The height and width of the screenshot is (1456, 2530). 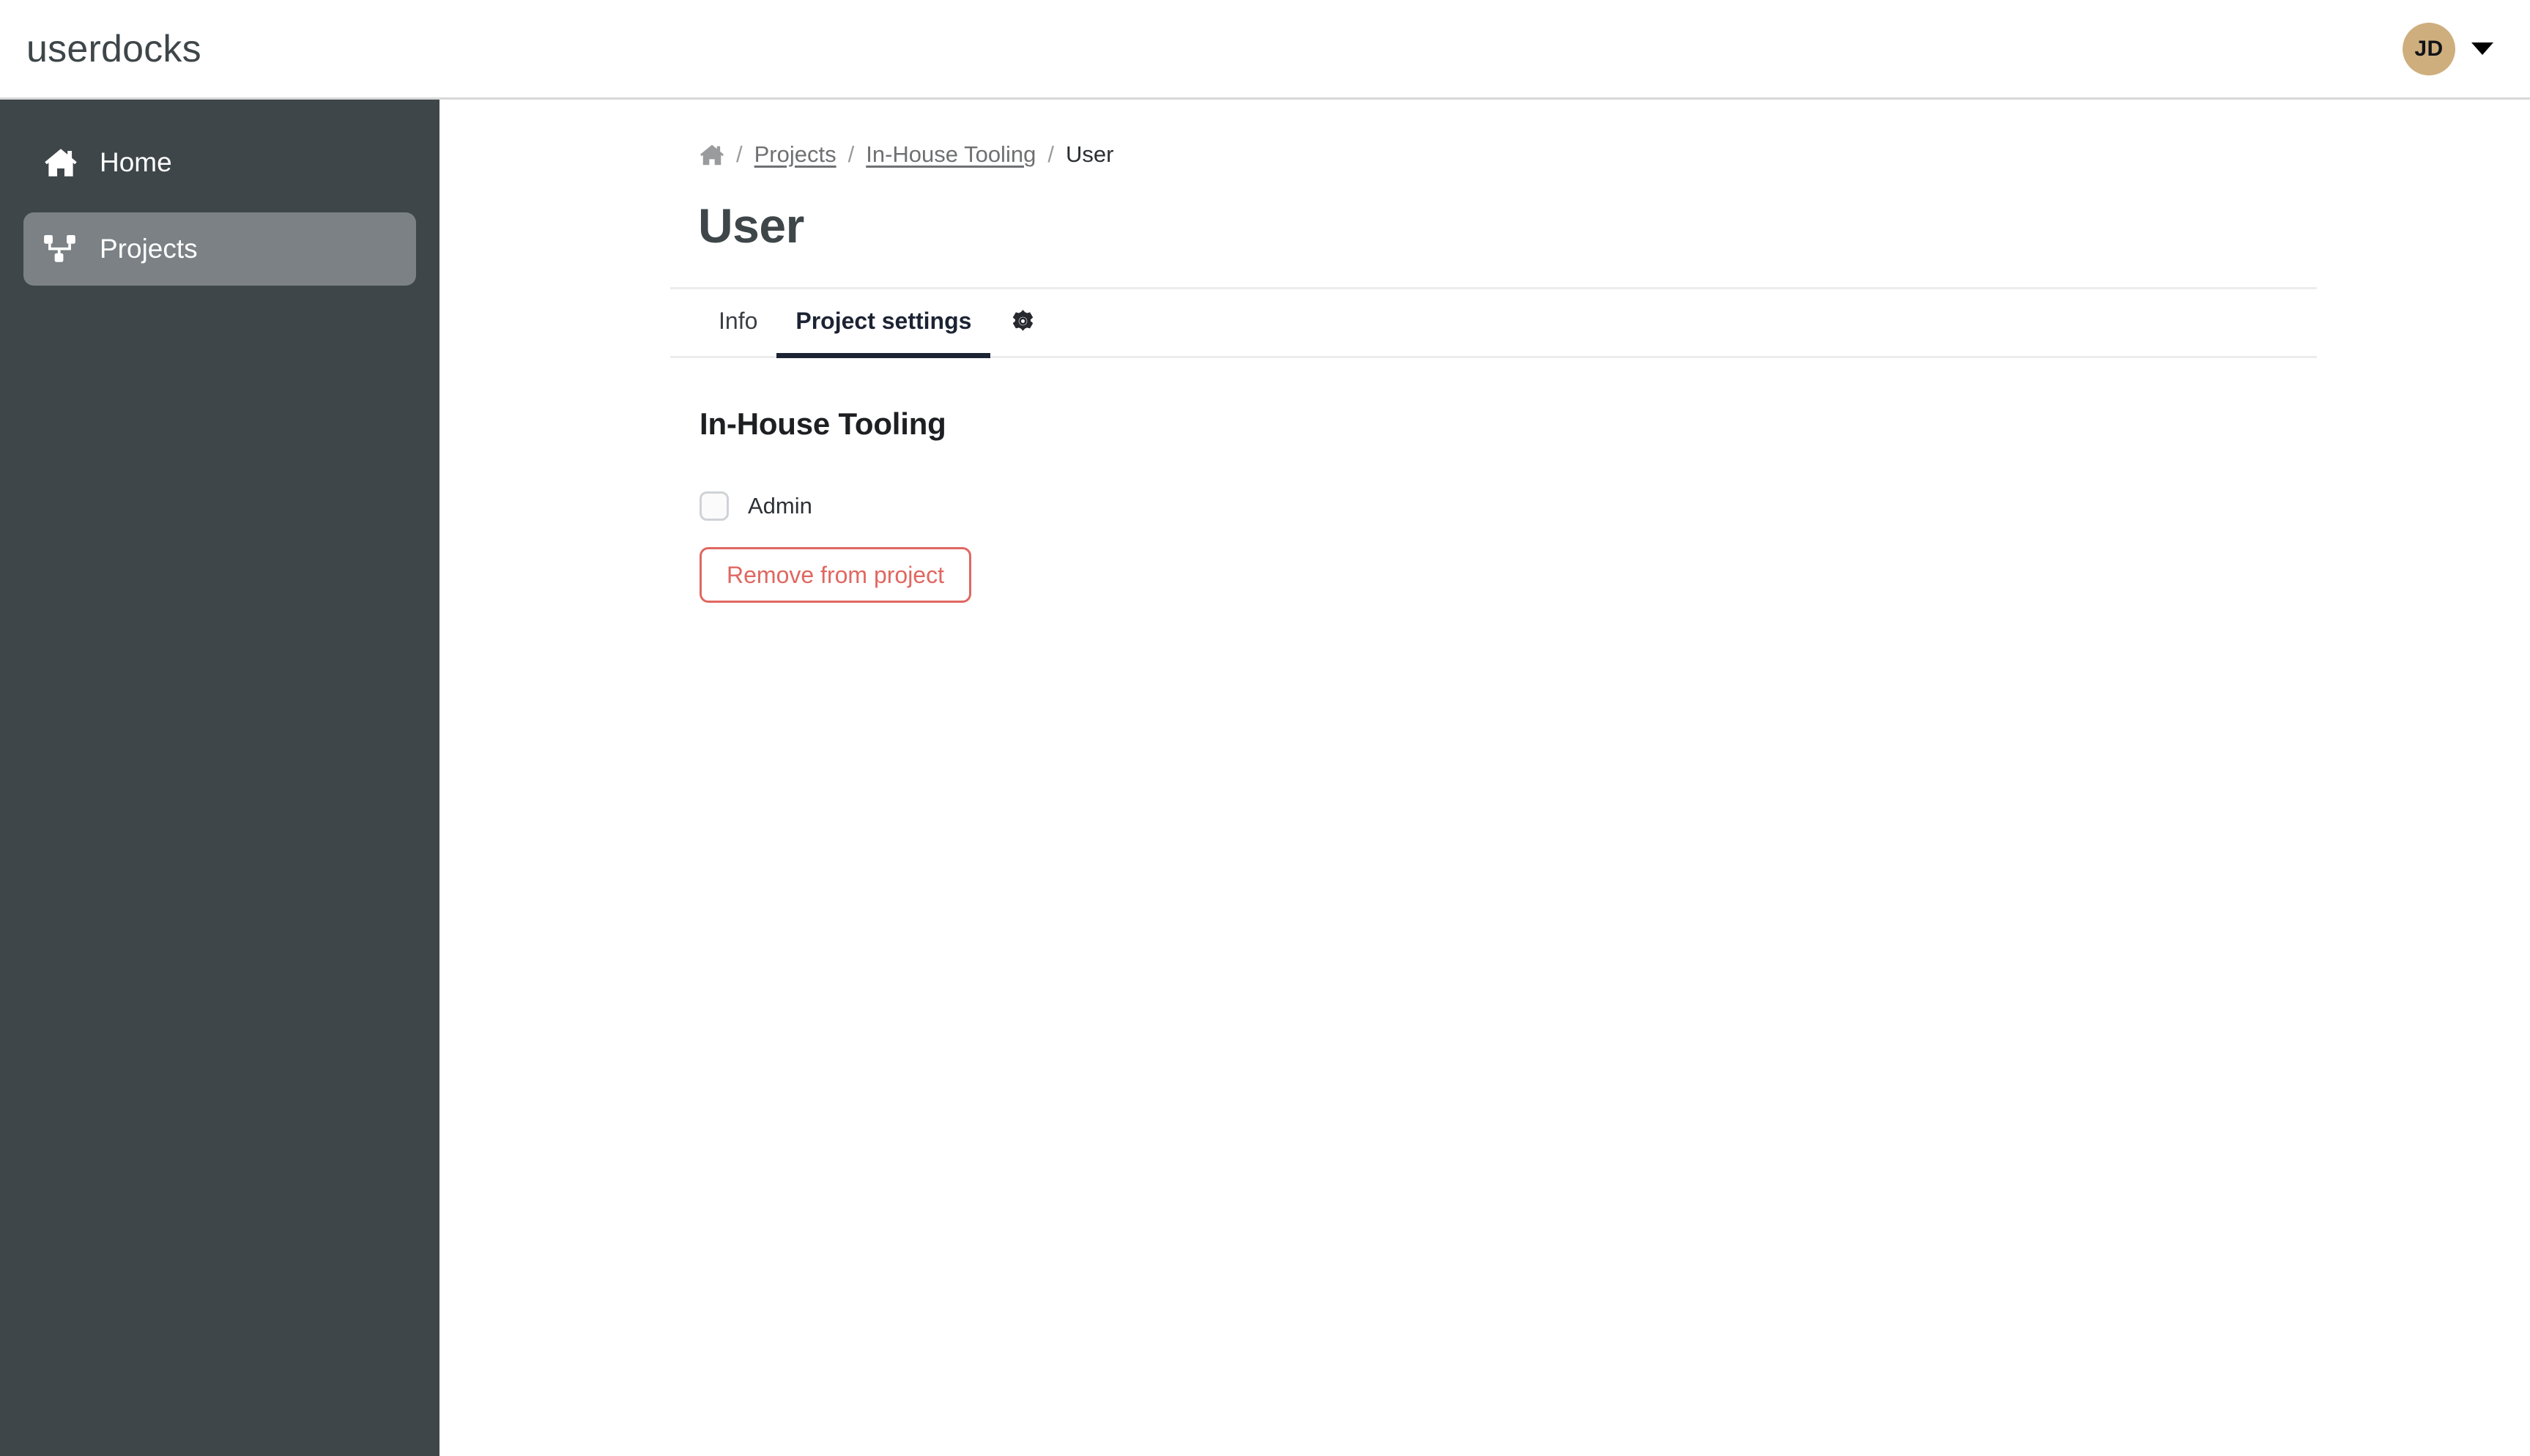 I want to click on section-title: In-House Tooling, so click(x=823, y=424).